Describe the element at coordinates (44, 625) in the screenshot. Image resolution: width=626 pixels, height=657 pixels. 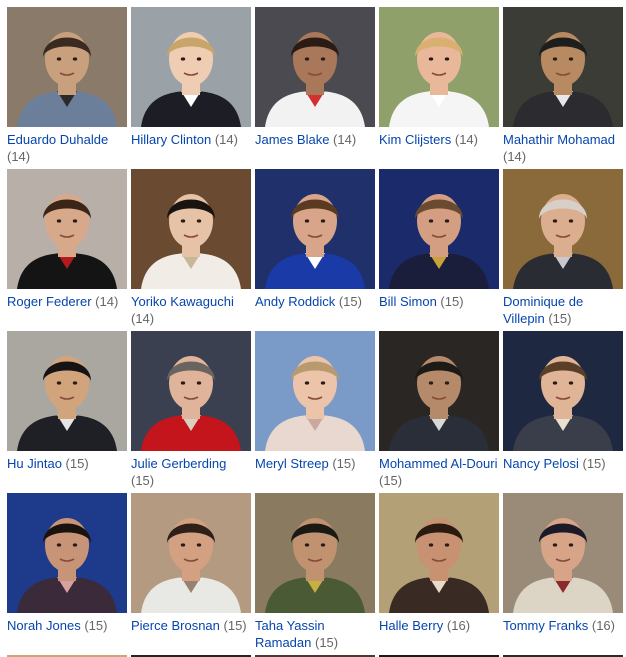
I see `person-name-link: Norah Jones` at that location.